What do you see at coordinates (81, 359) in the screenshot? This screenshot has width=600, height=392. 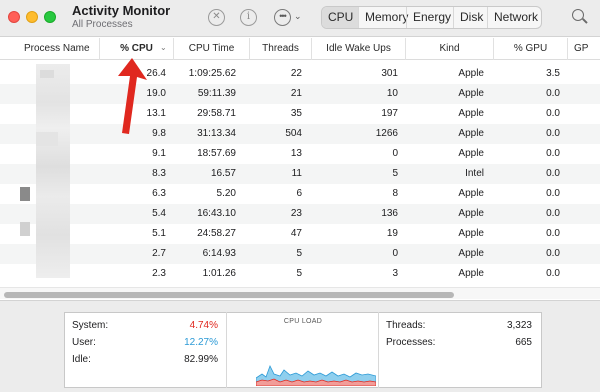 I see `idle-label: Idle:` at bounding box center [81, 359].